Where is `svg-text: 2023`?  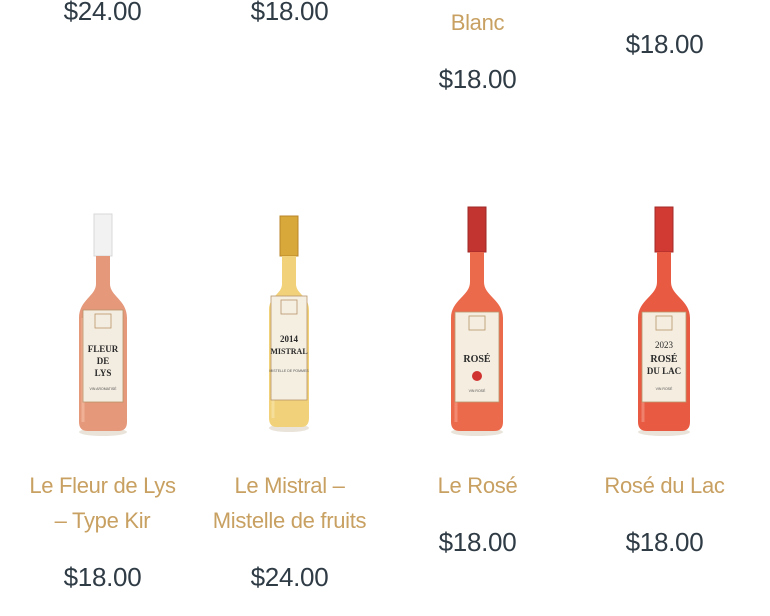 svg-text: 2023 is located at coordinates (664, 345).